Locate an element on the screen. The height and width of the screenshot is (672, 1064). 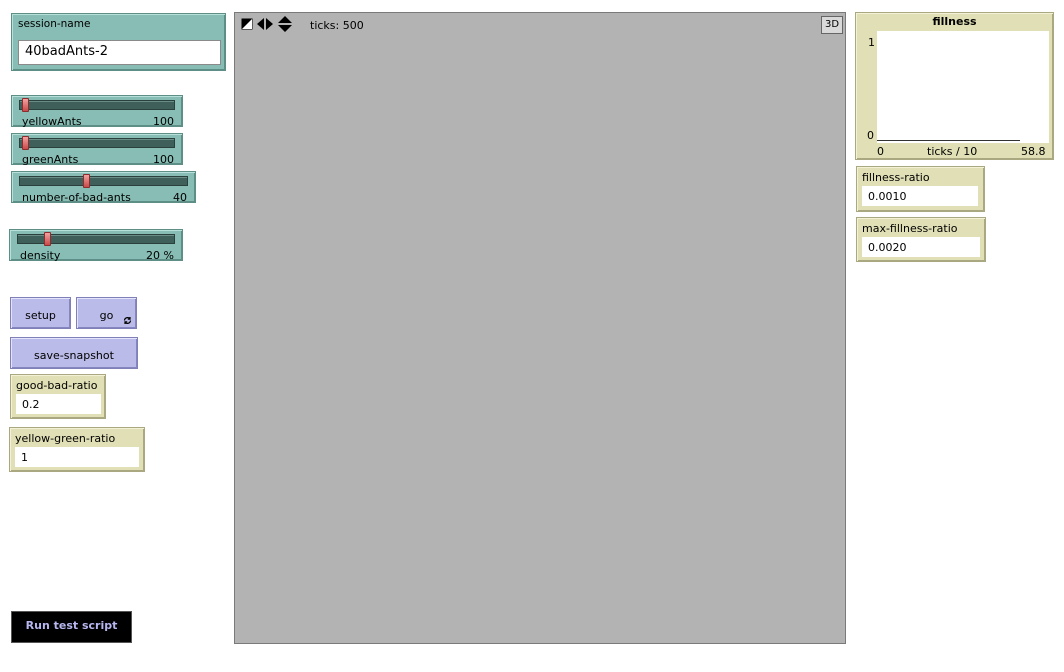
fillness-plot: fillness 1 0 0 ticks / 10 58.8 is located at coordinates (954, 86).